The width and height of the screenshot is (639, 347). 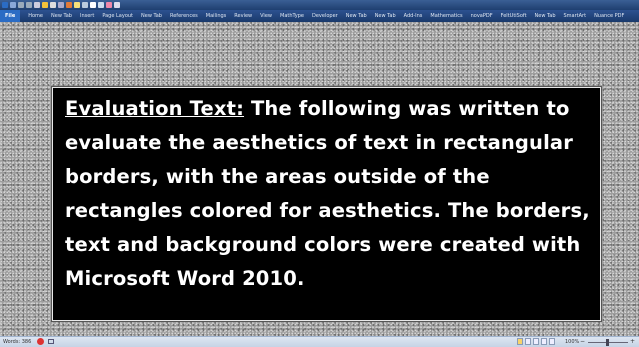 I want to click on quick-access-toolbar, so click(x=319, y=5).